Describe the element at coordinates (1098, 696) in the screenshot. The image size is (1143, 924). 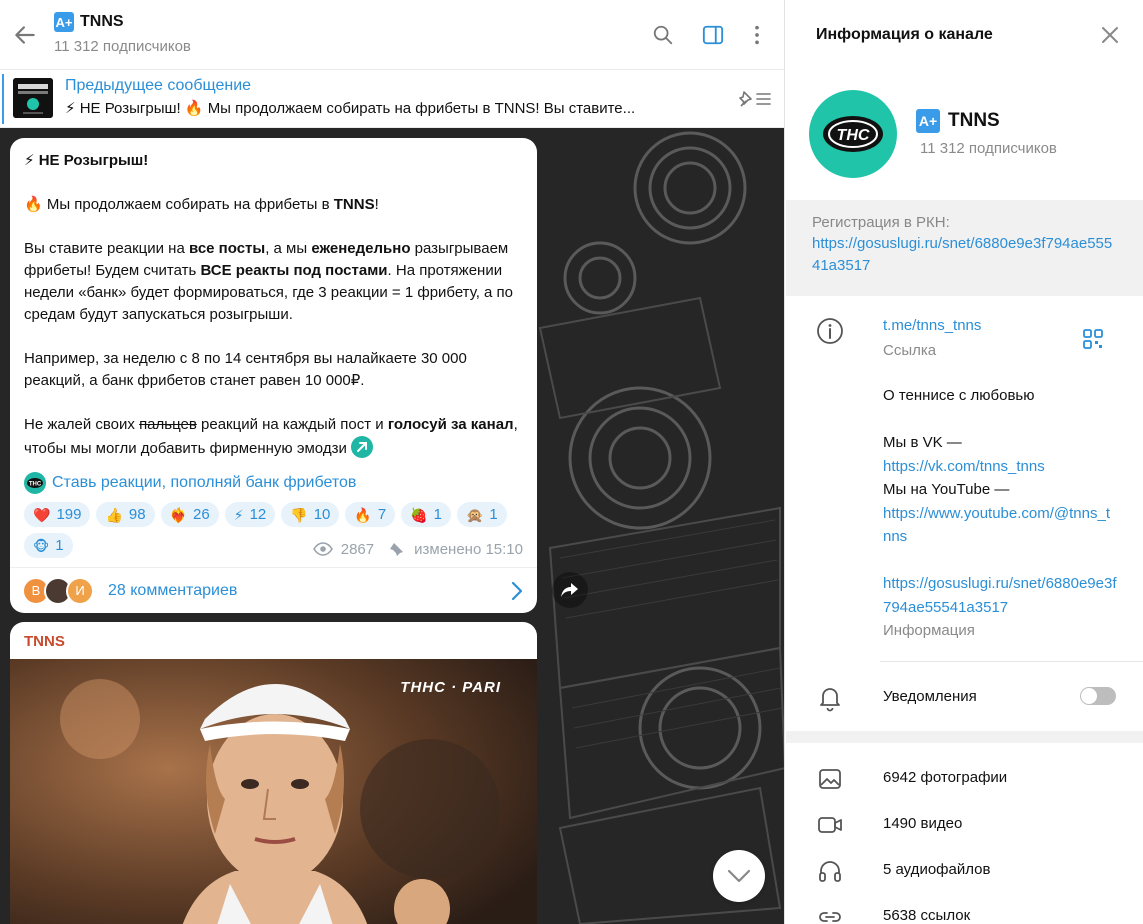
I see `notifications-toggle` at that location.